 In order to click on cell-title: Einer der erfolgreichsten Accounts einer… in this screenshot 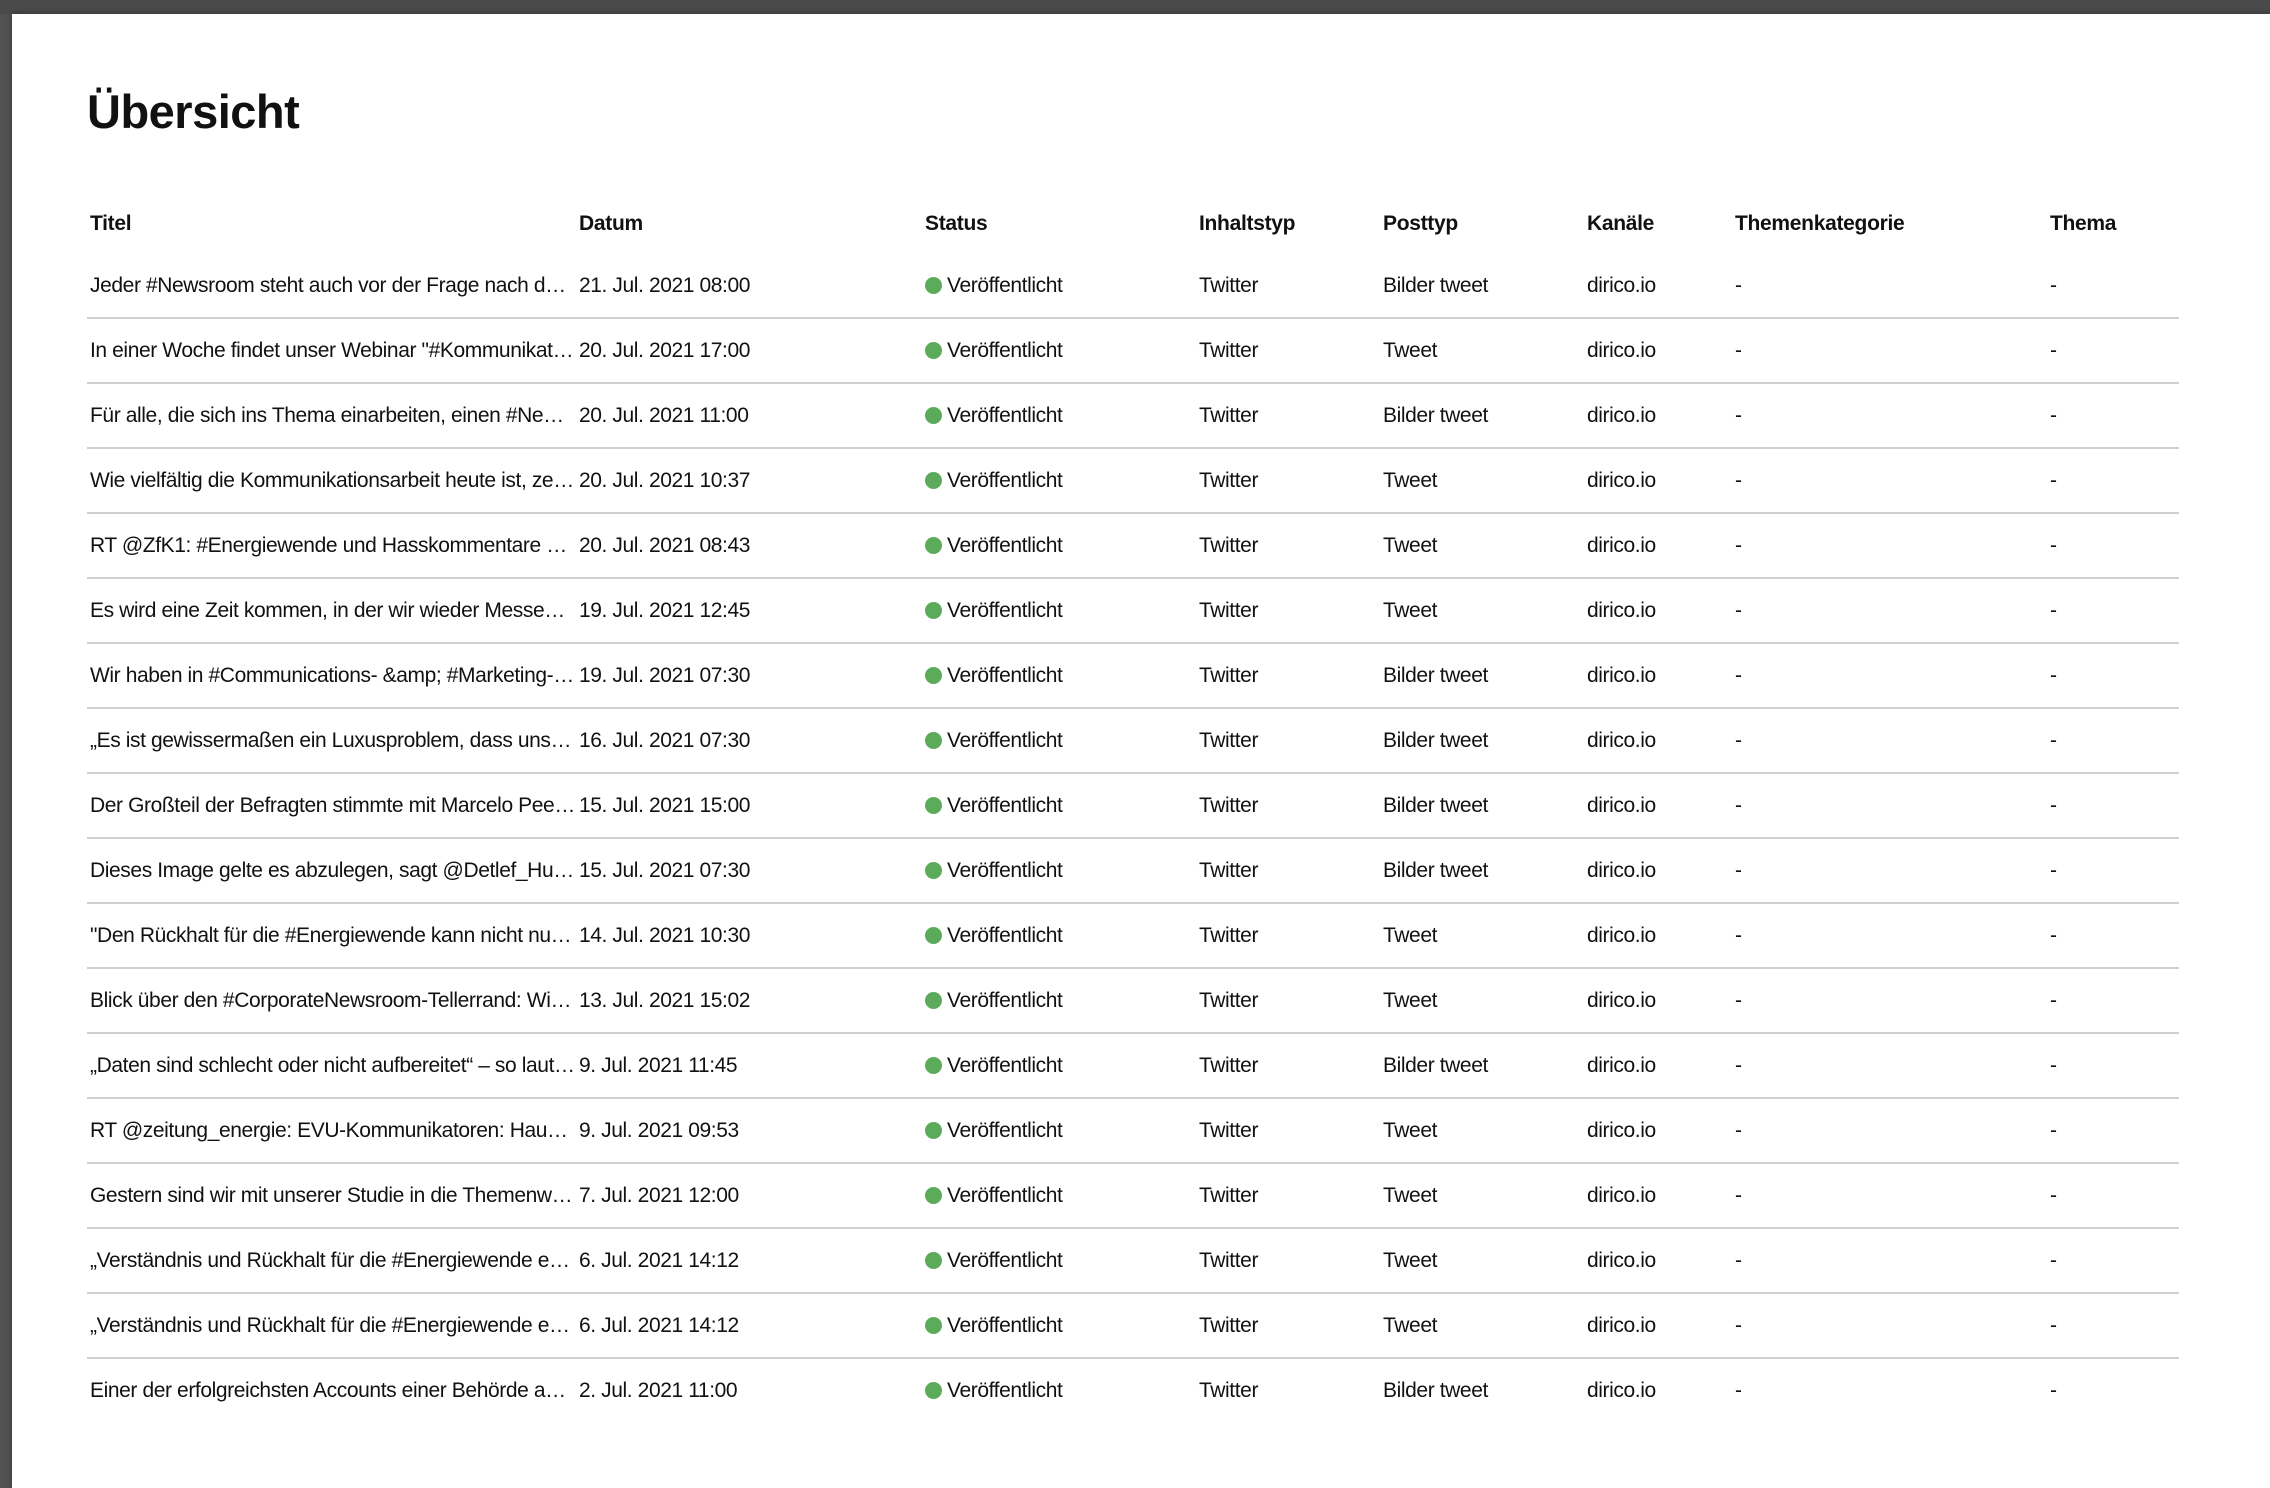, I will do `click(333, 1390)`.